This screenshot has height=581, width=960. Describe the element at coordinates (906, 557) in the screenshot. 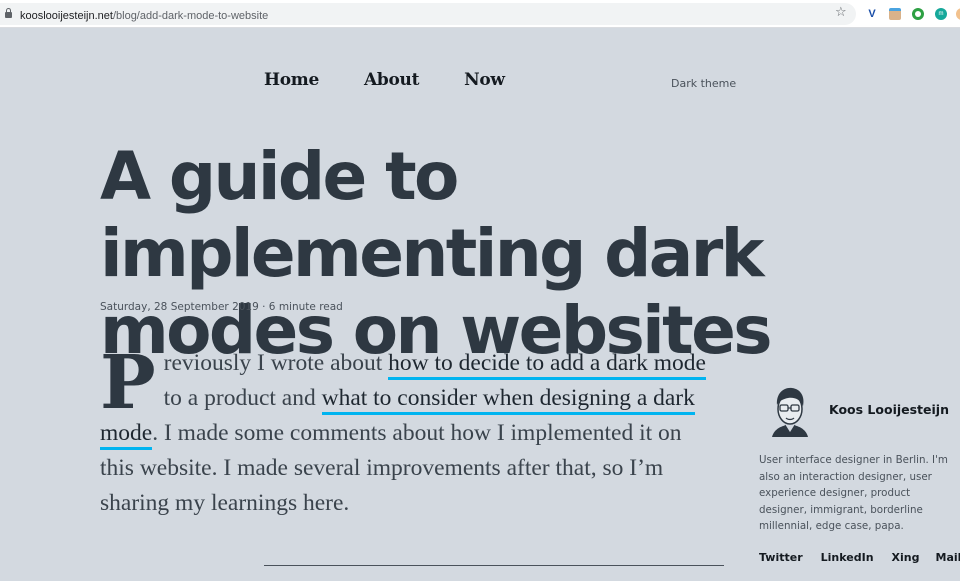

I see `xing-link: Xing` at that location.